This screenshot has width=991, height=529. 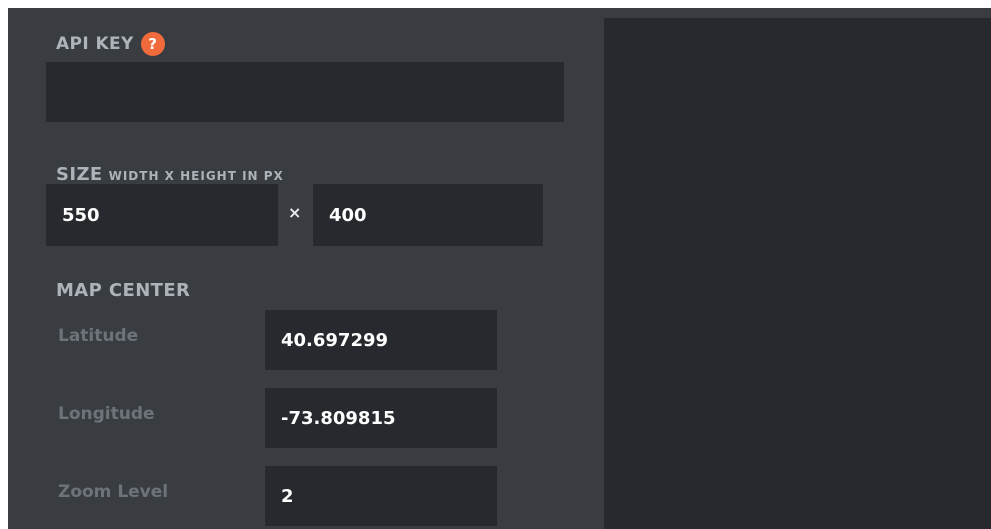 What do you see at coordinates (428, 215) in the screenshot?
I see `height-input` at bounding box center [428, 215].